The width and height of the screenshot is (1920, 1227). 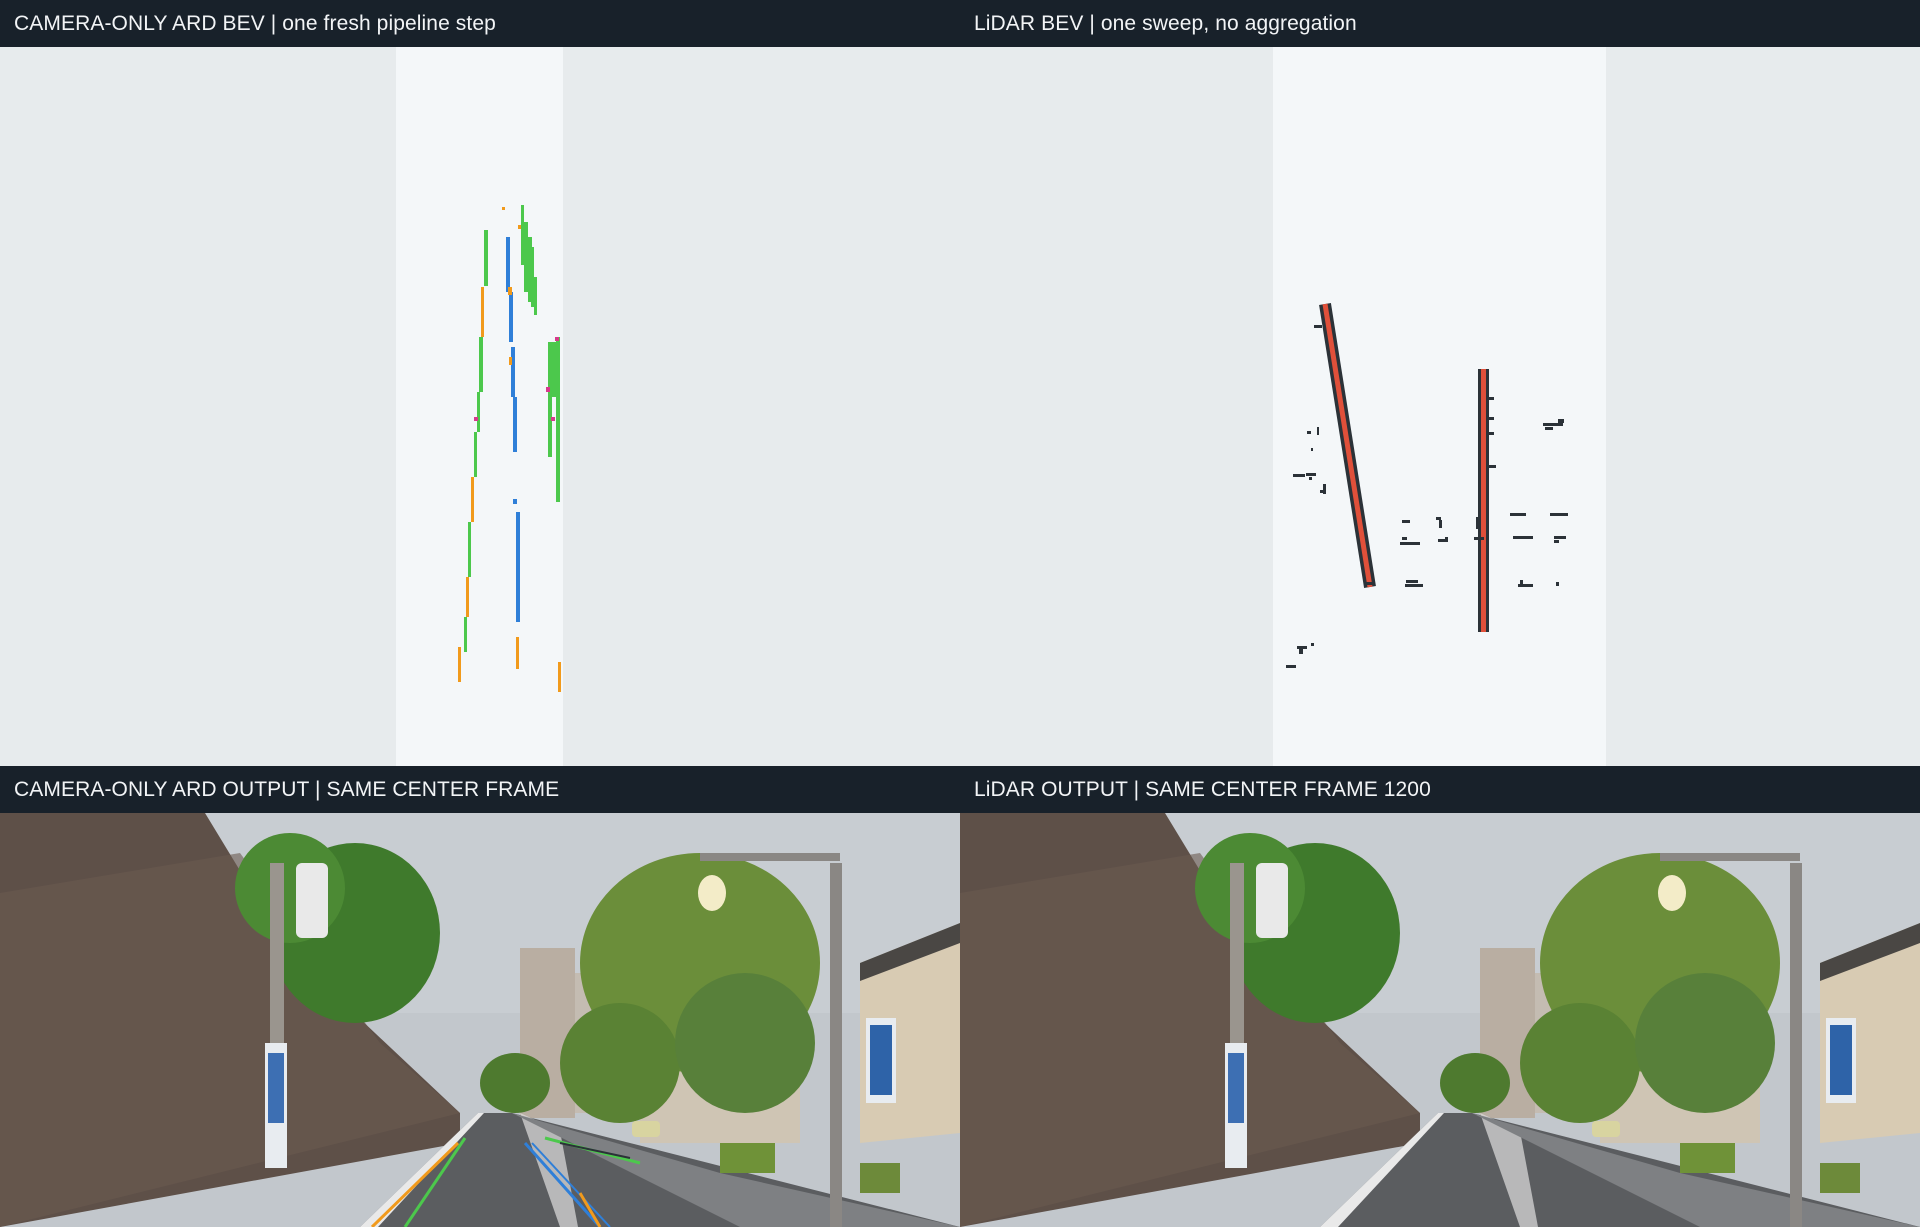 I want to click on lidar-bev-canvas, so click(x=1439, y=406).